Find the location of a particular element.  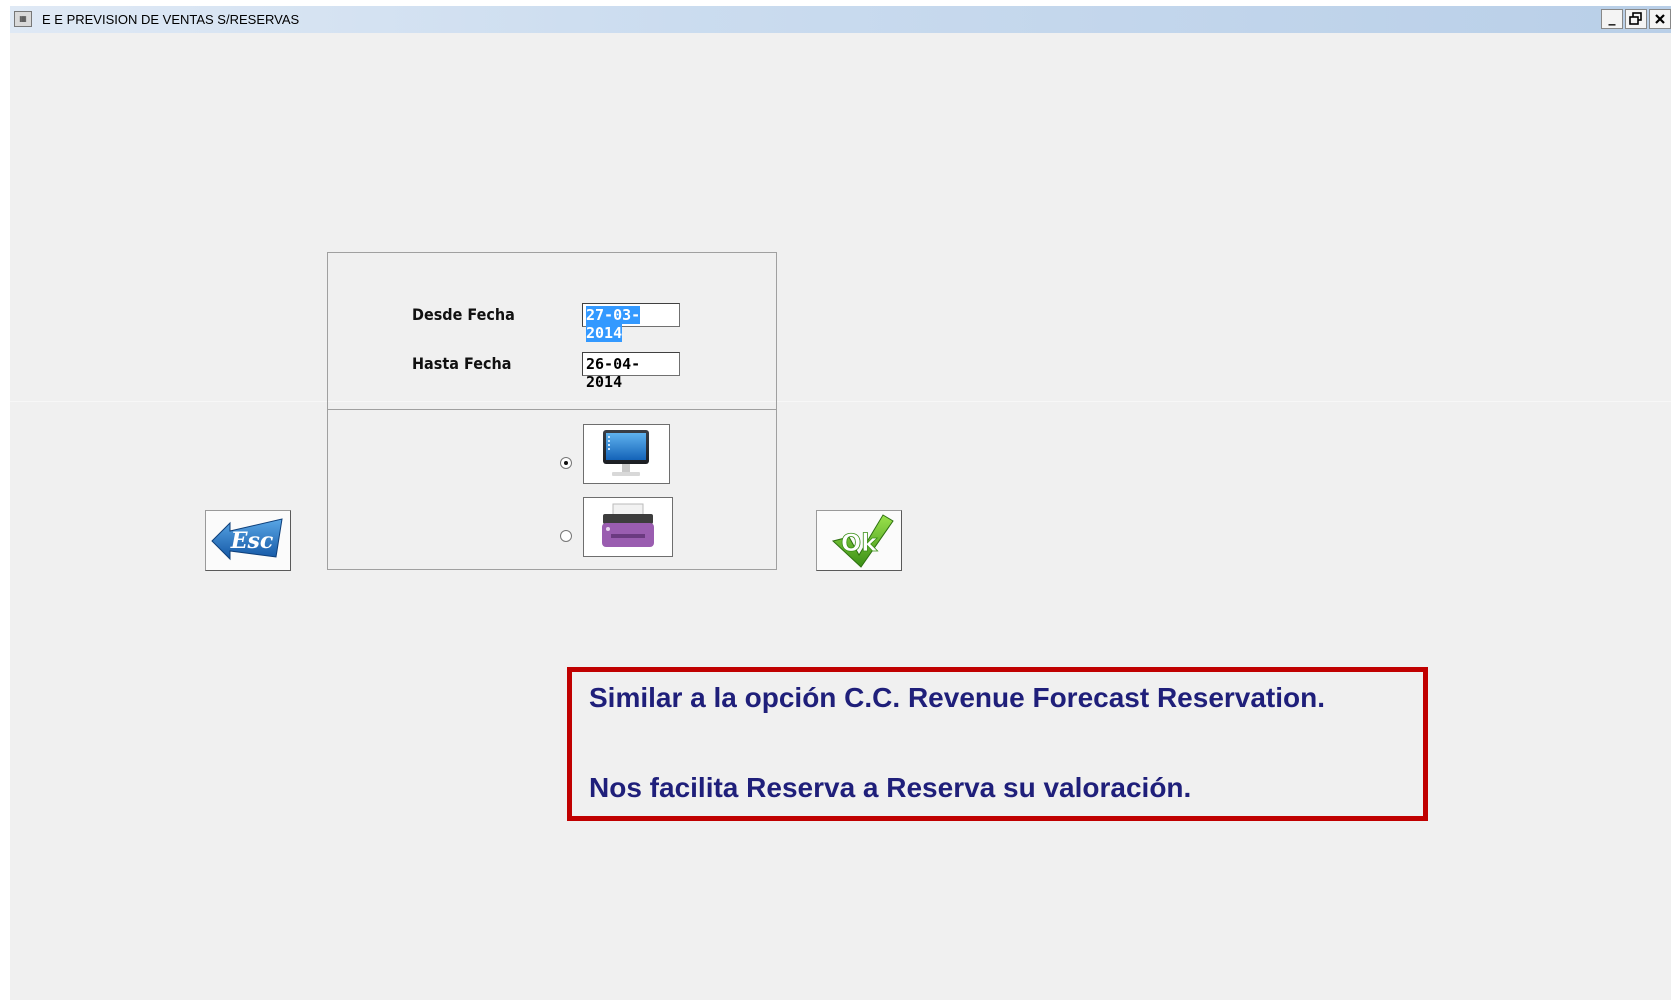

printer-output-button is located at coordinates (628, 527).